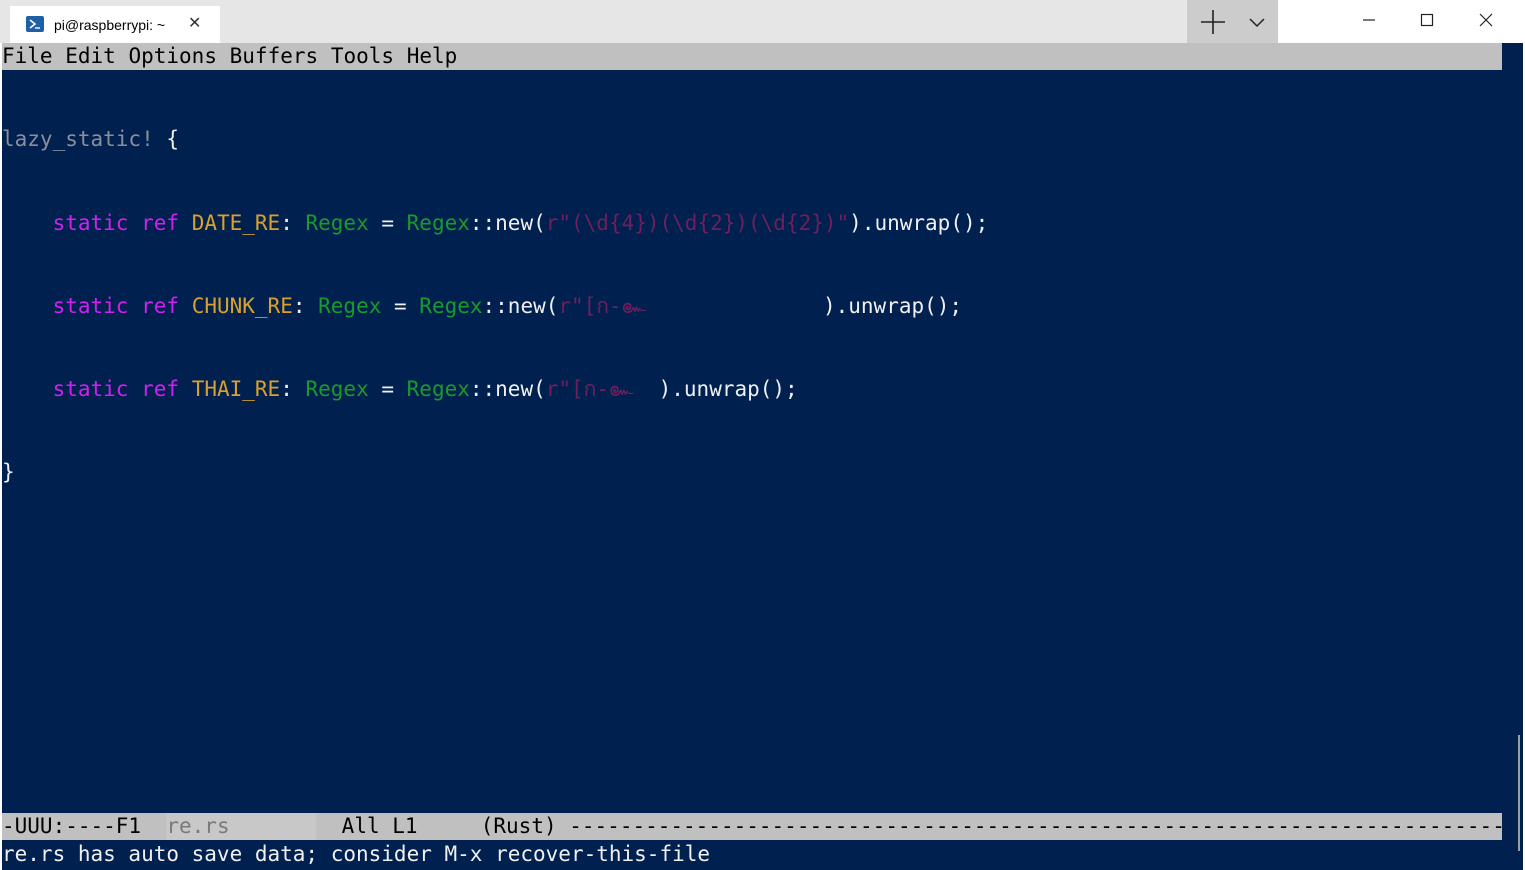 Image resolution: width=1525 pixels, height=870 pixels. I want to click on scrollbar-thumb, so click(1519, 793).